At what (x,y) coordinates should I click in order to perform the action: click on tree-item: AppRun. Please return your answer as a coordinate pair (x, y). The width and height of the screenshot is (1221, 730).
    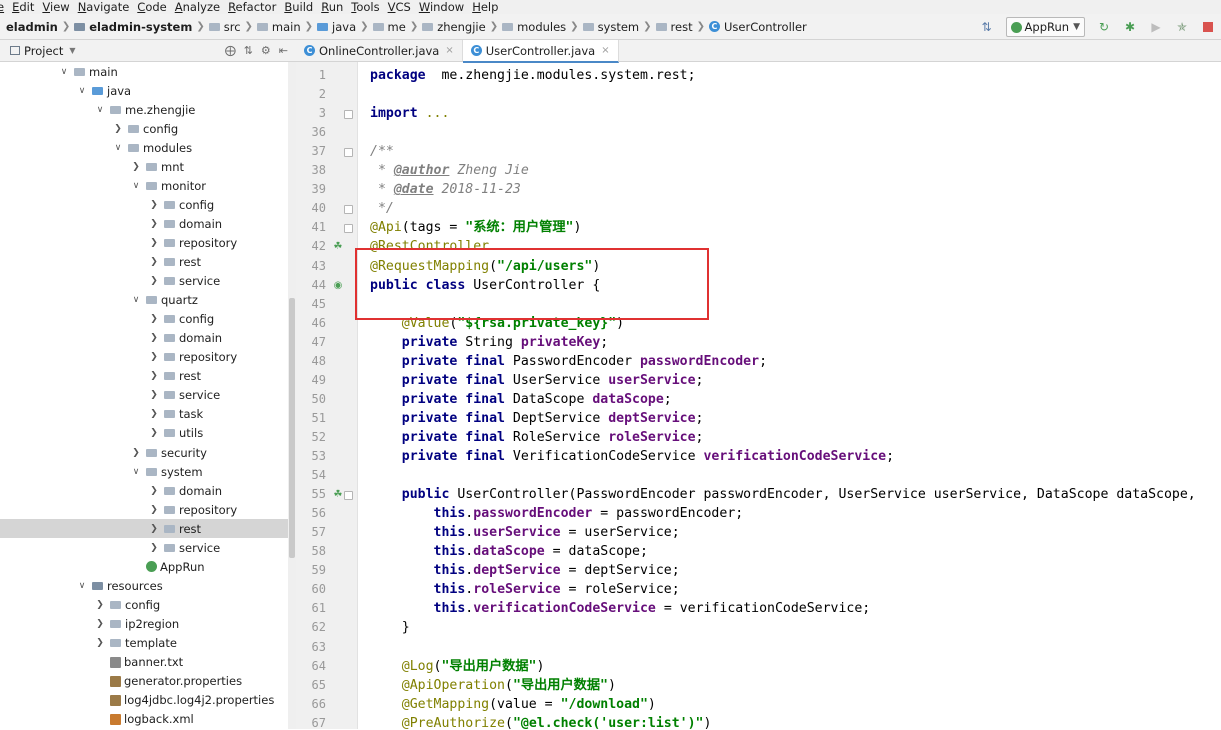
    Looking at the image, I should click on (144, 566).